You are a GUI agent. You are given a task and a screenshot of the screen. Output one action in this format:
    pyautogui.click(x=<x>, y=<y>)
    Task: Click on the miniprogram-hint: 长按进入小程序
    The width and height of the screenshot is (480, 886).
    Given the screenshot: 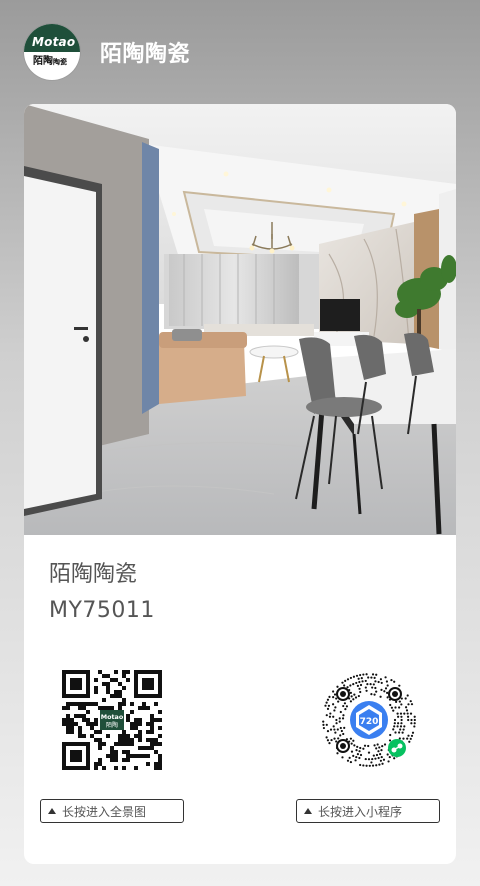 What is the action you would take?
    pyautogui.click(x=368, y=811)
    